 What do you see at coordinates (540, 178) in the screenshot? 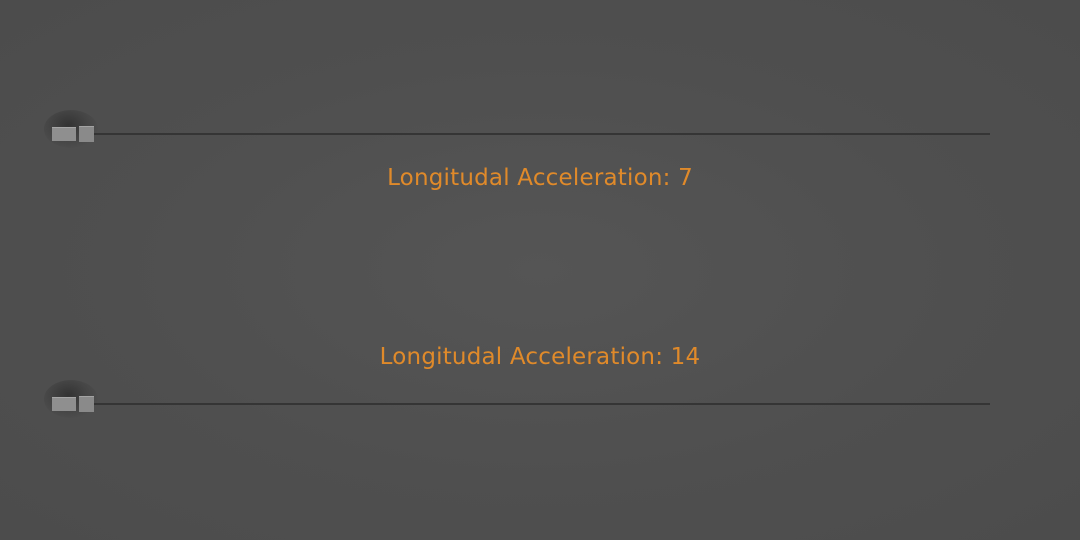
I see `acceleration-label-1: Longitudal Acceleration: 7` at bounding box center [540, 178].